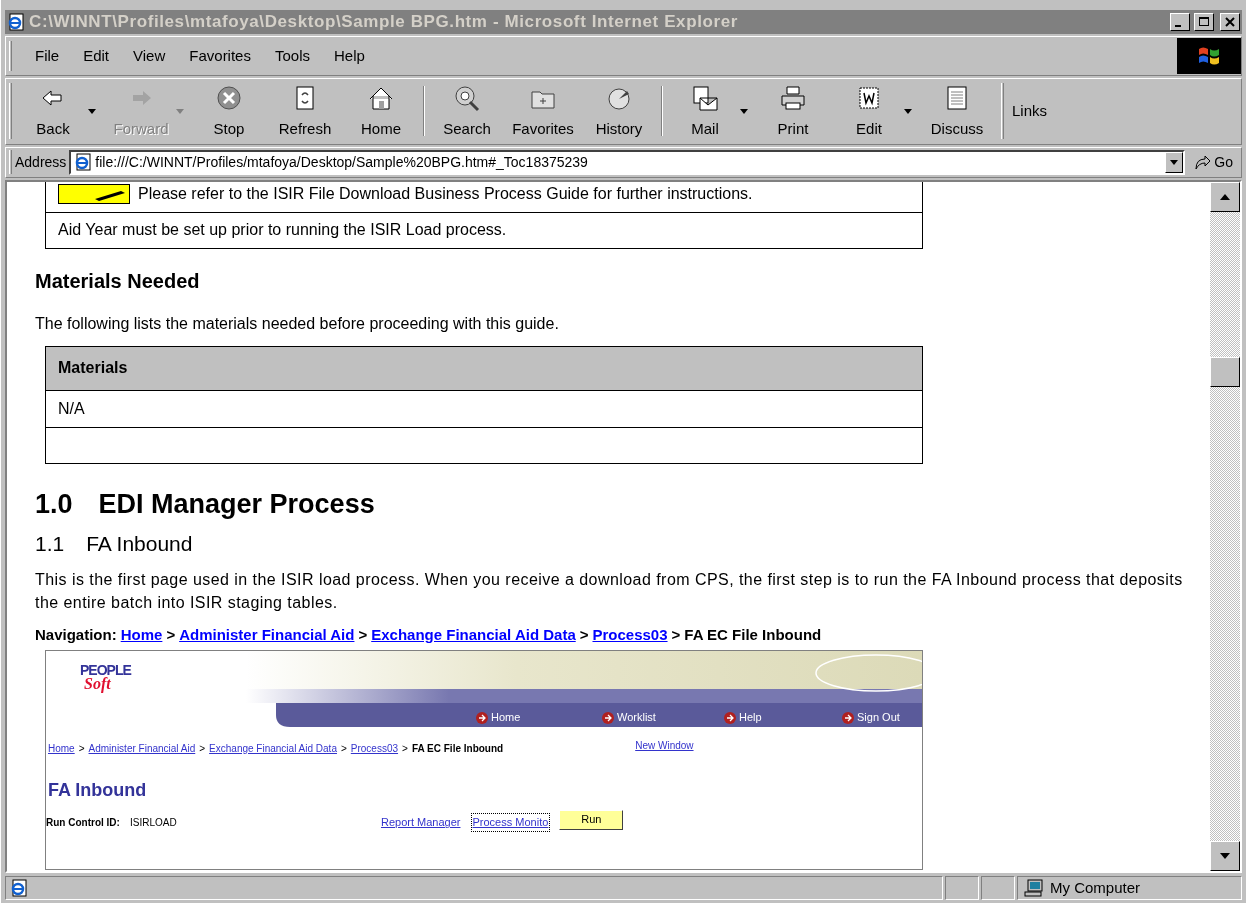 This screenshot has height=903, width=1246. What do you see at coordinates (1213, 162) in the screenshot?
I see `go-button: Go` at bounding box center [1213, 162].